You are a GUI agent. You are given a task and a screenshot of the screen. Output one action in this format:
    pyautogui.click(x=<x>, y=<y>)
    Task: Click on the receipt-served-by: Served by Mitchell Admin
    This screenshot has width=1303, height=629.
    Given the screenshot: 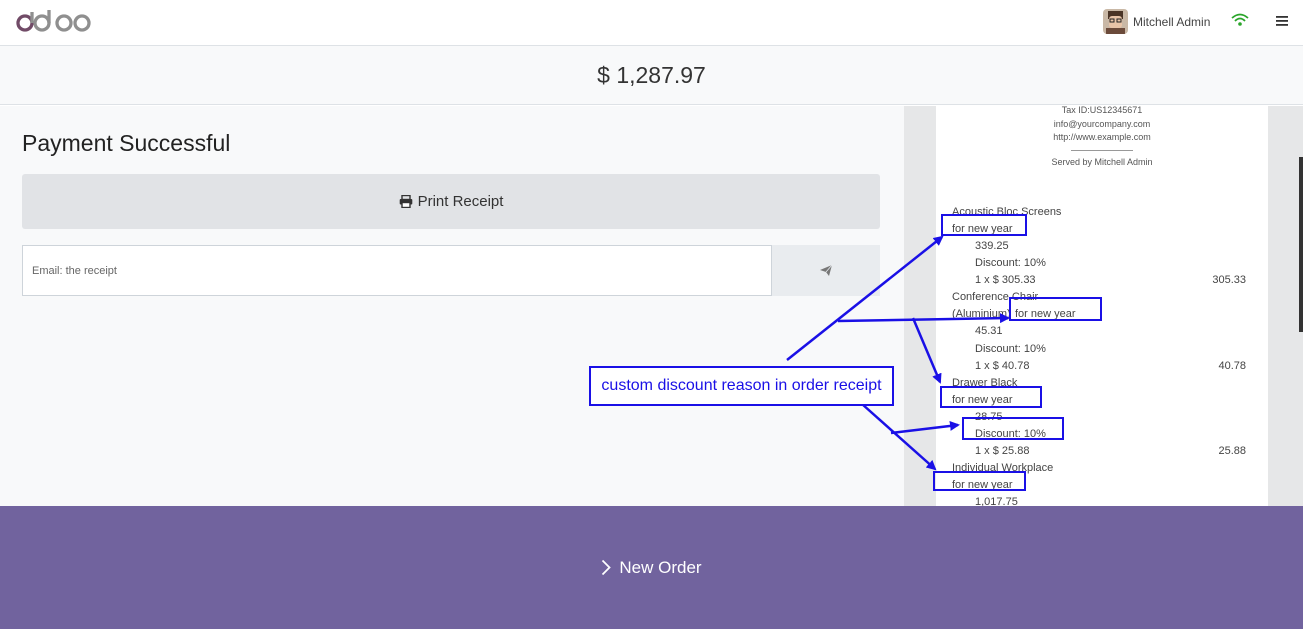 What is the action you would take?
    pyautogui.click(x=1102, y=162)
    